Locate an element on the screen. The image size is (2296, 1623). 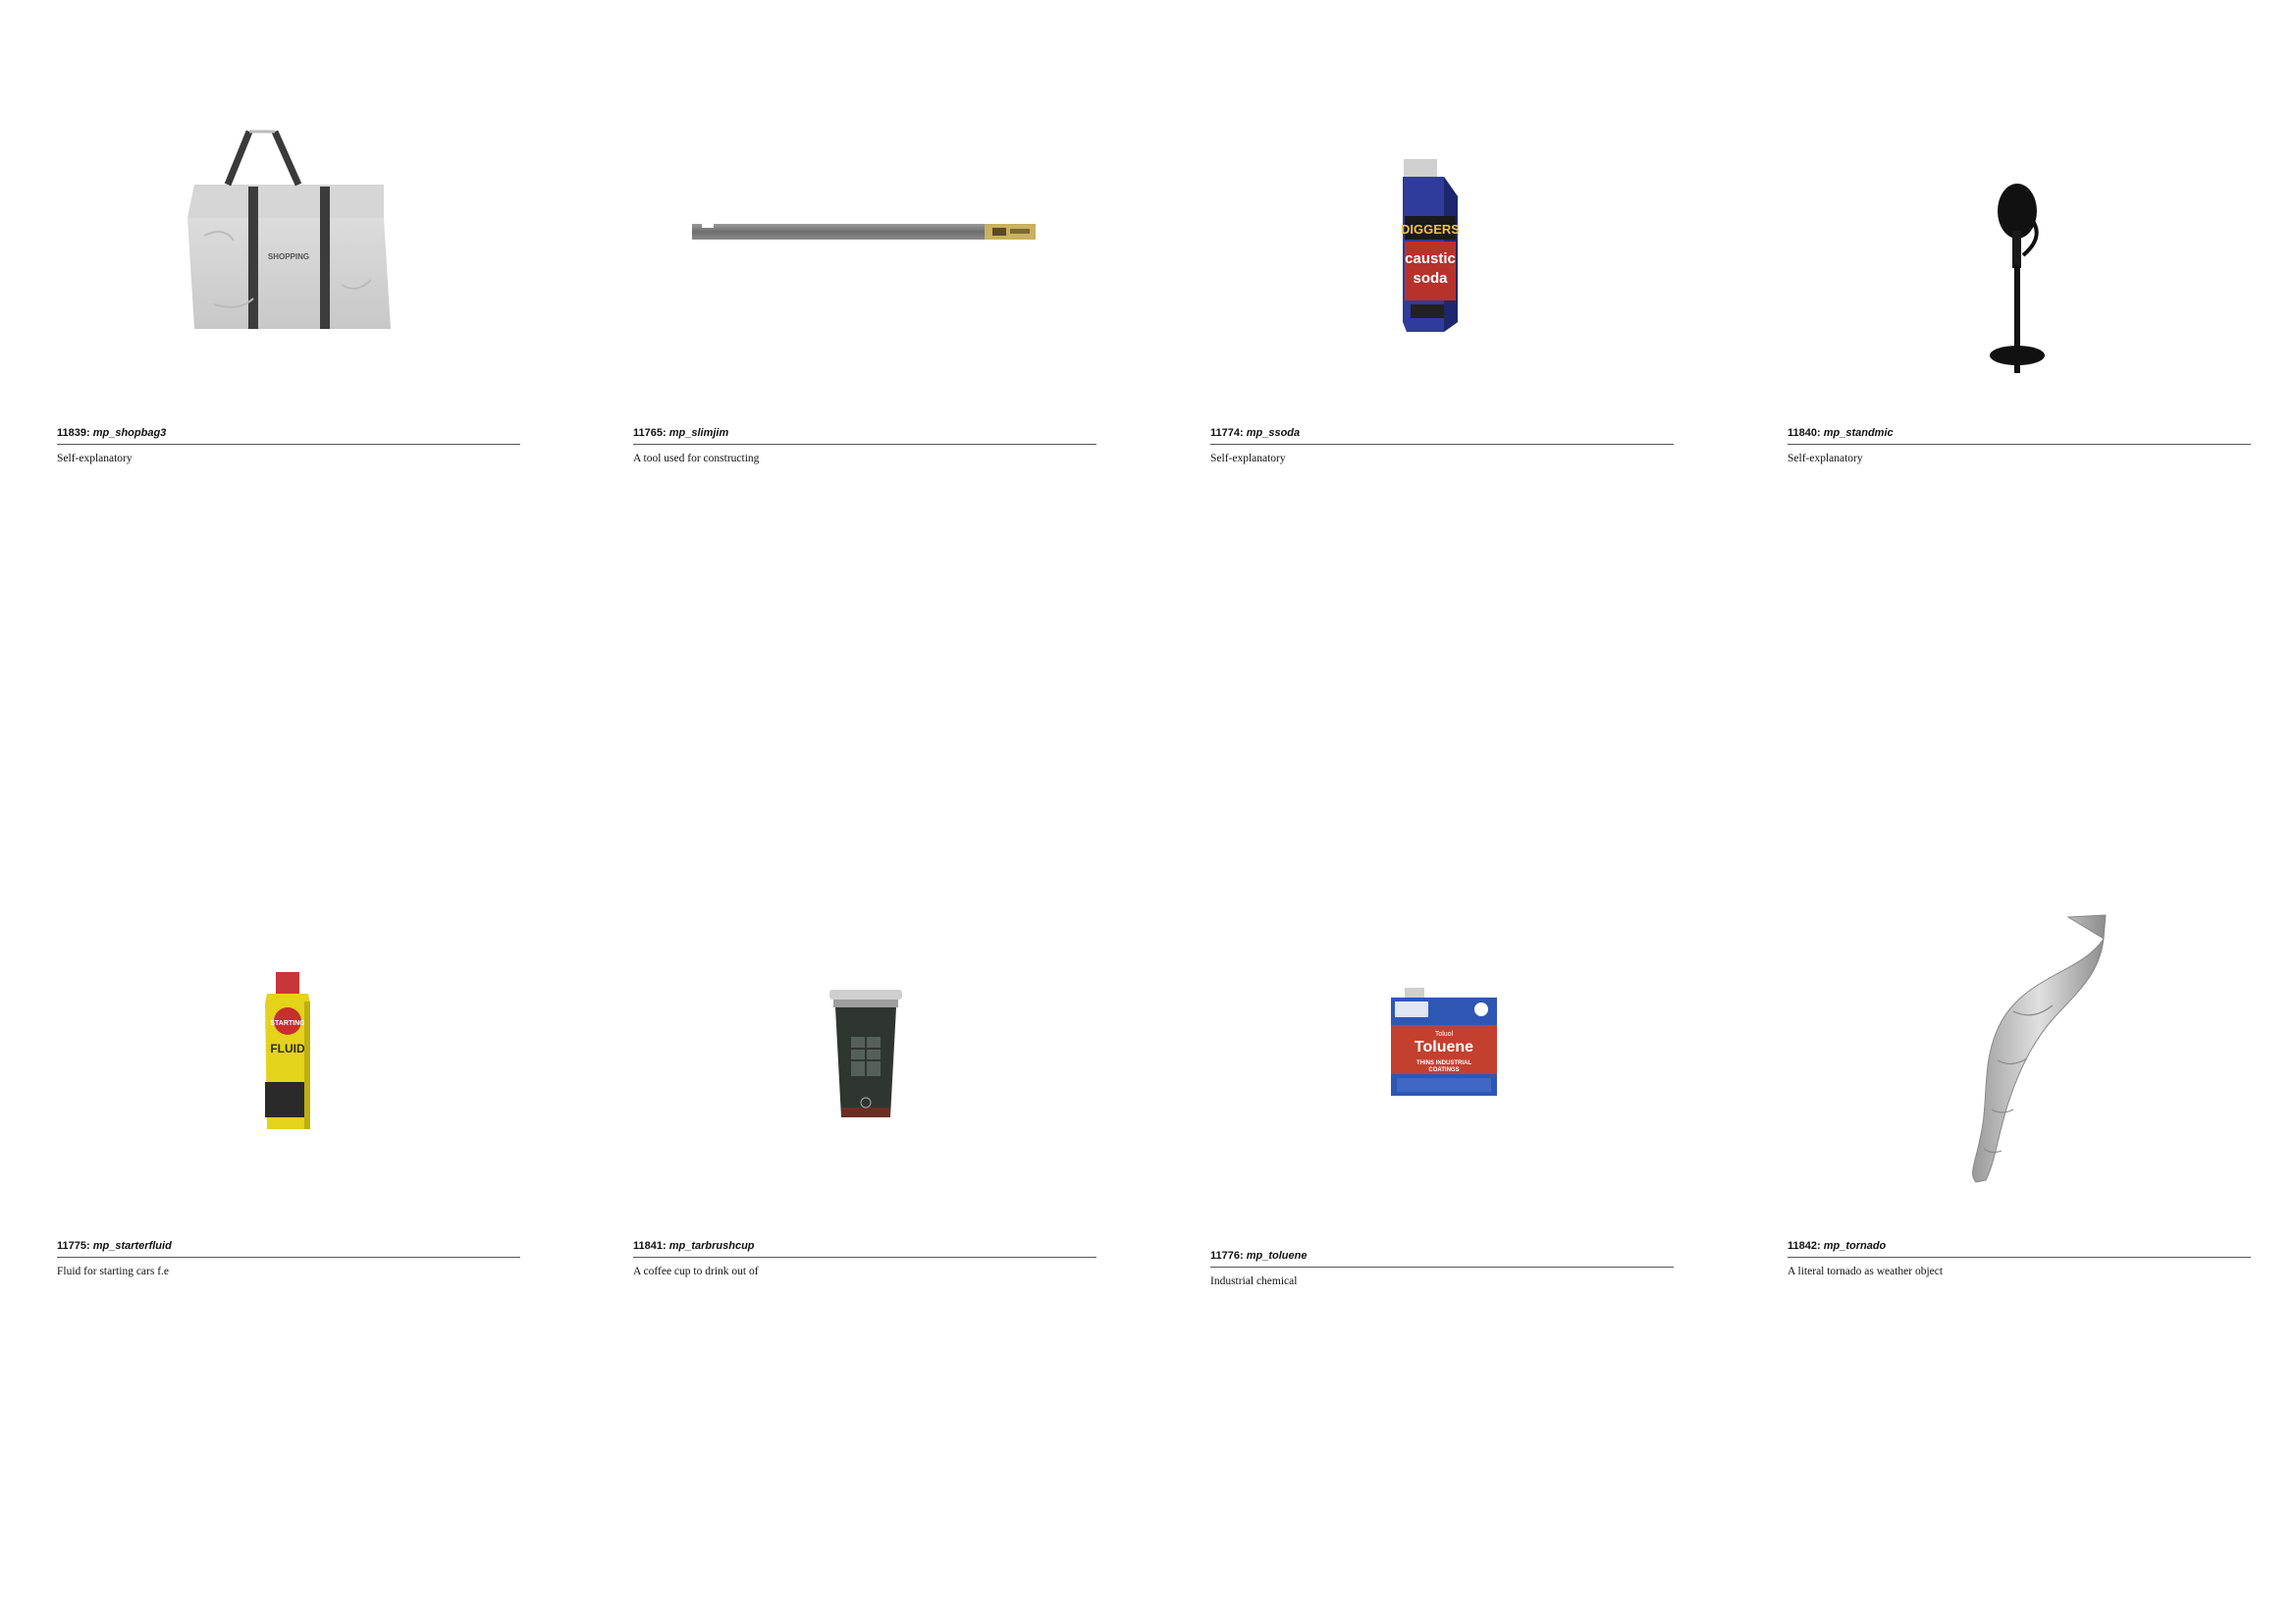
item-title: 11776: mp_toluene is located at coordinates (1442, 1259).